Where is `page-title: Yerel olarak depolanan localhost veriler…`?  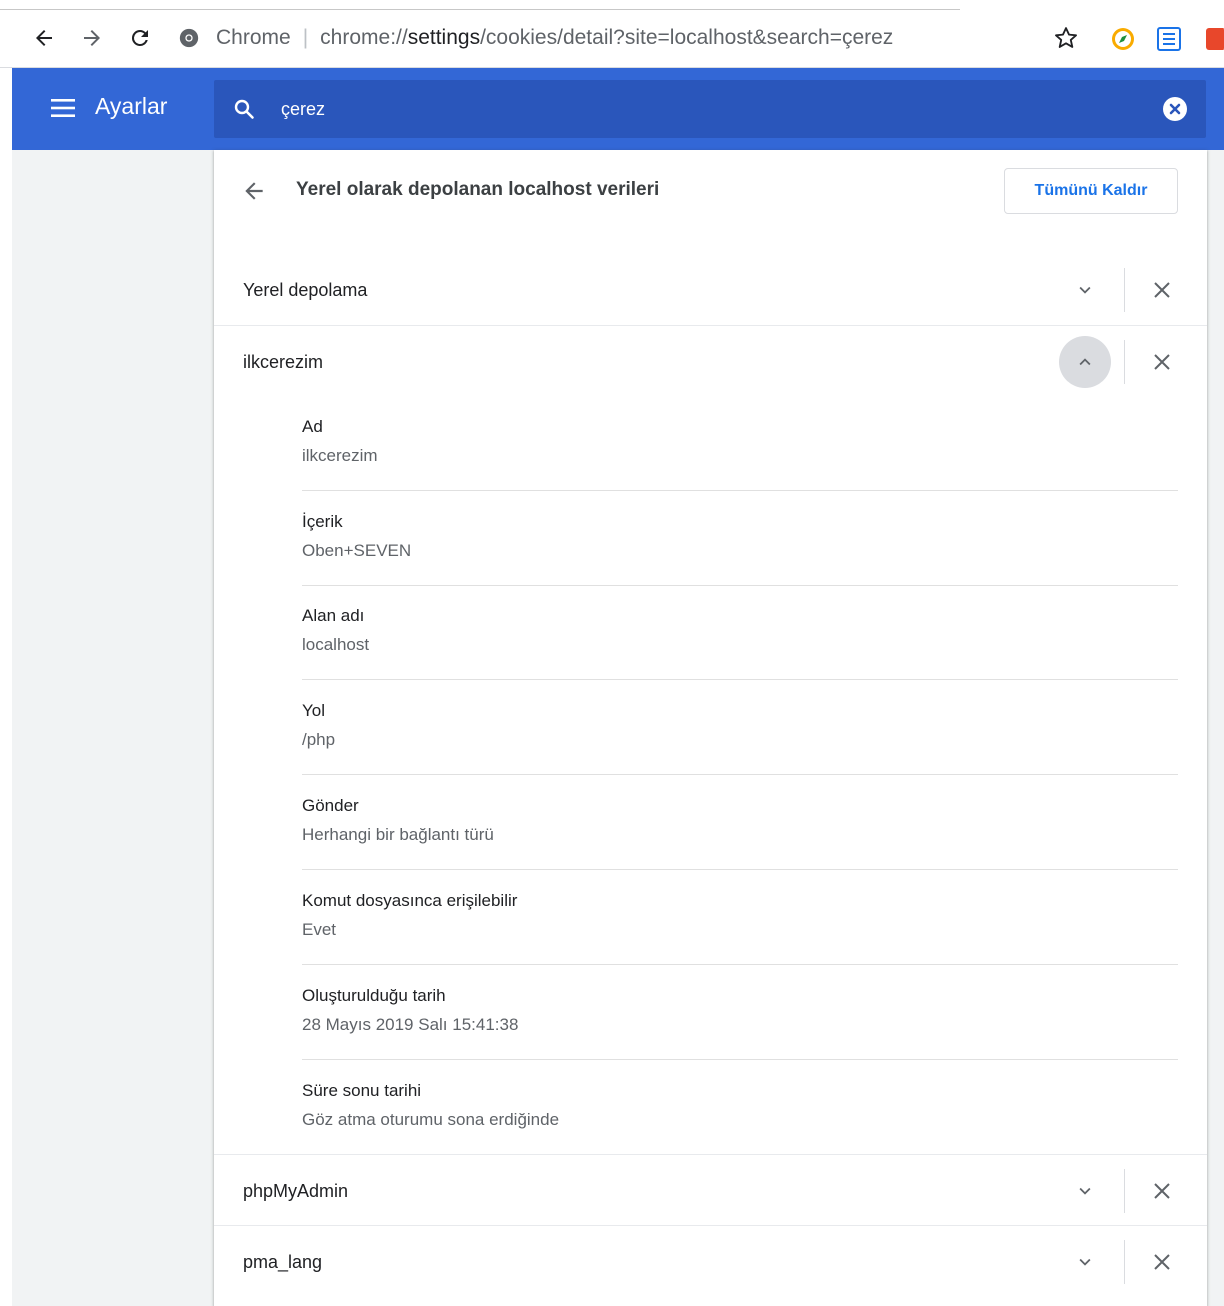
page-title: Yerel olarak depolanan localhost veriler… is located at coordinates (478, 189).